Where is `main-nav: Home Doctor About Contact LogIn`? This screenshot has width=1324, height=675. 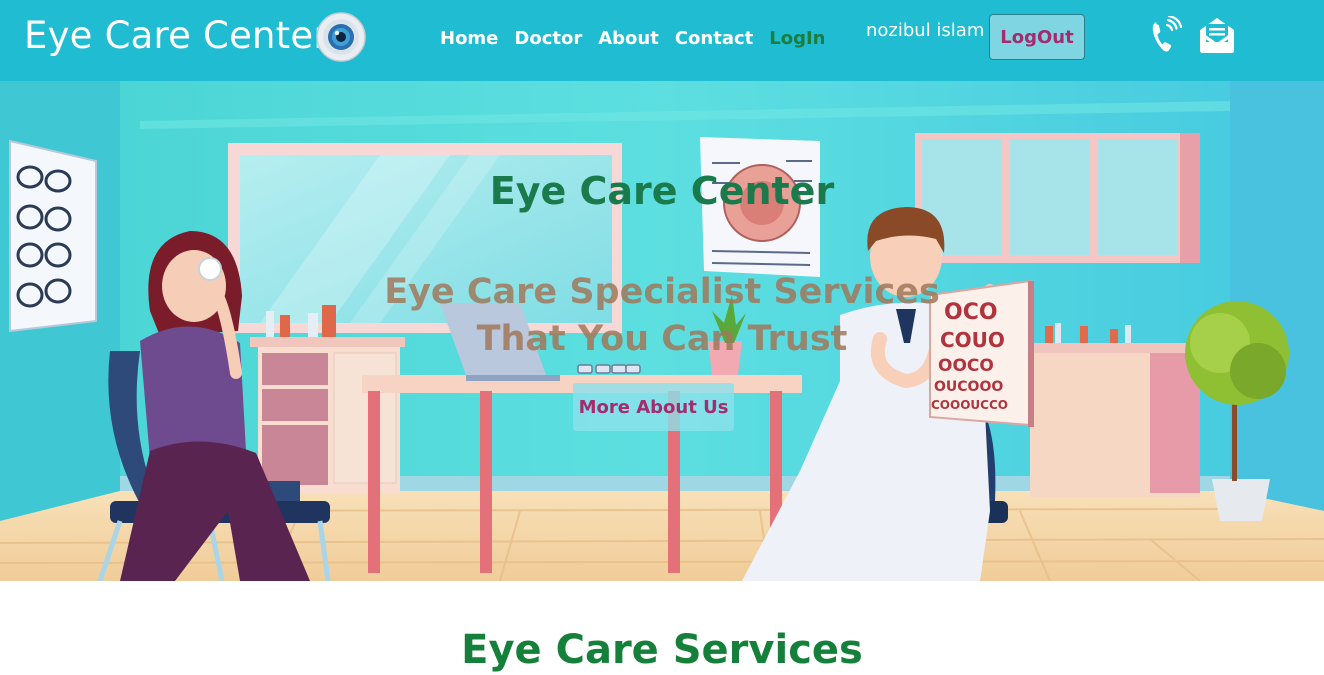
main-nav: Home Doctor About Contact LogIn is located at coordinates (641, 39).